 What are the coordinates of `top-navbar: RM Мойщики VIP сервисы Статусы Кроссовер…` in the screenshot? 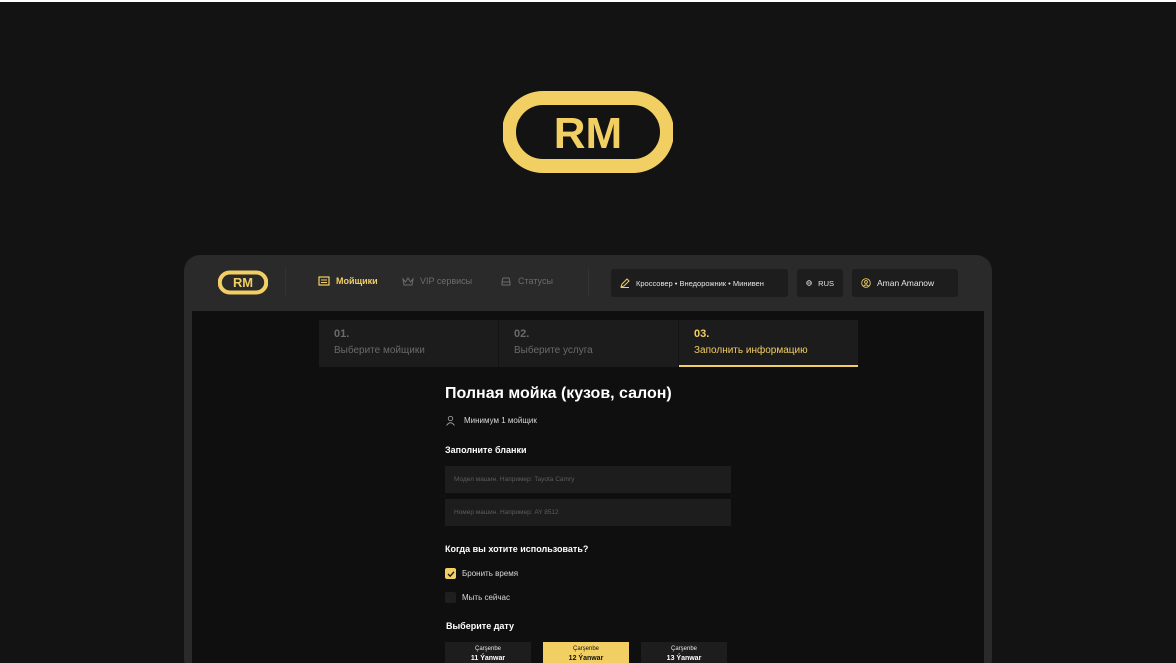 It's located at (588, 283).